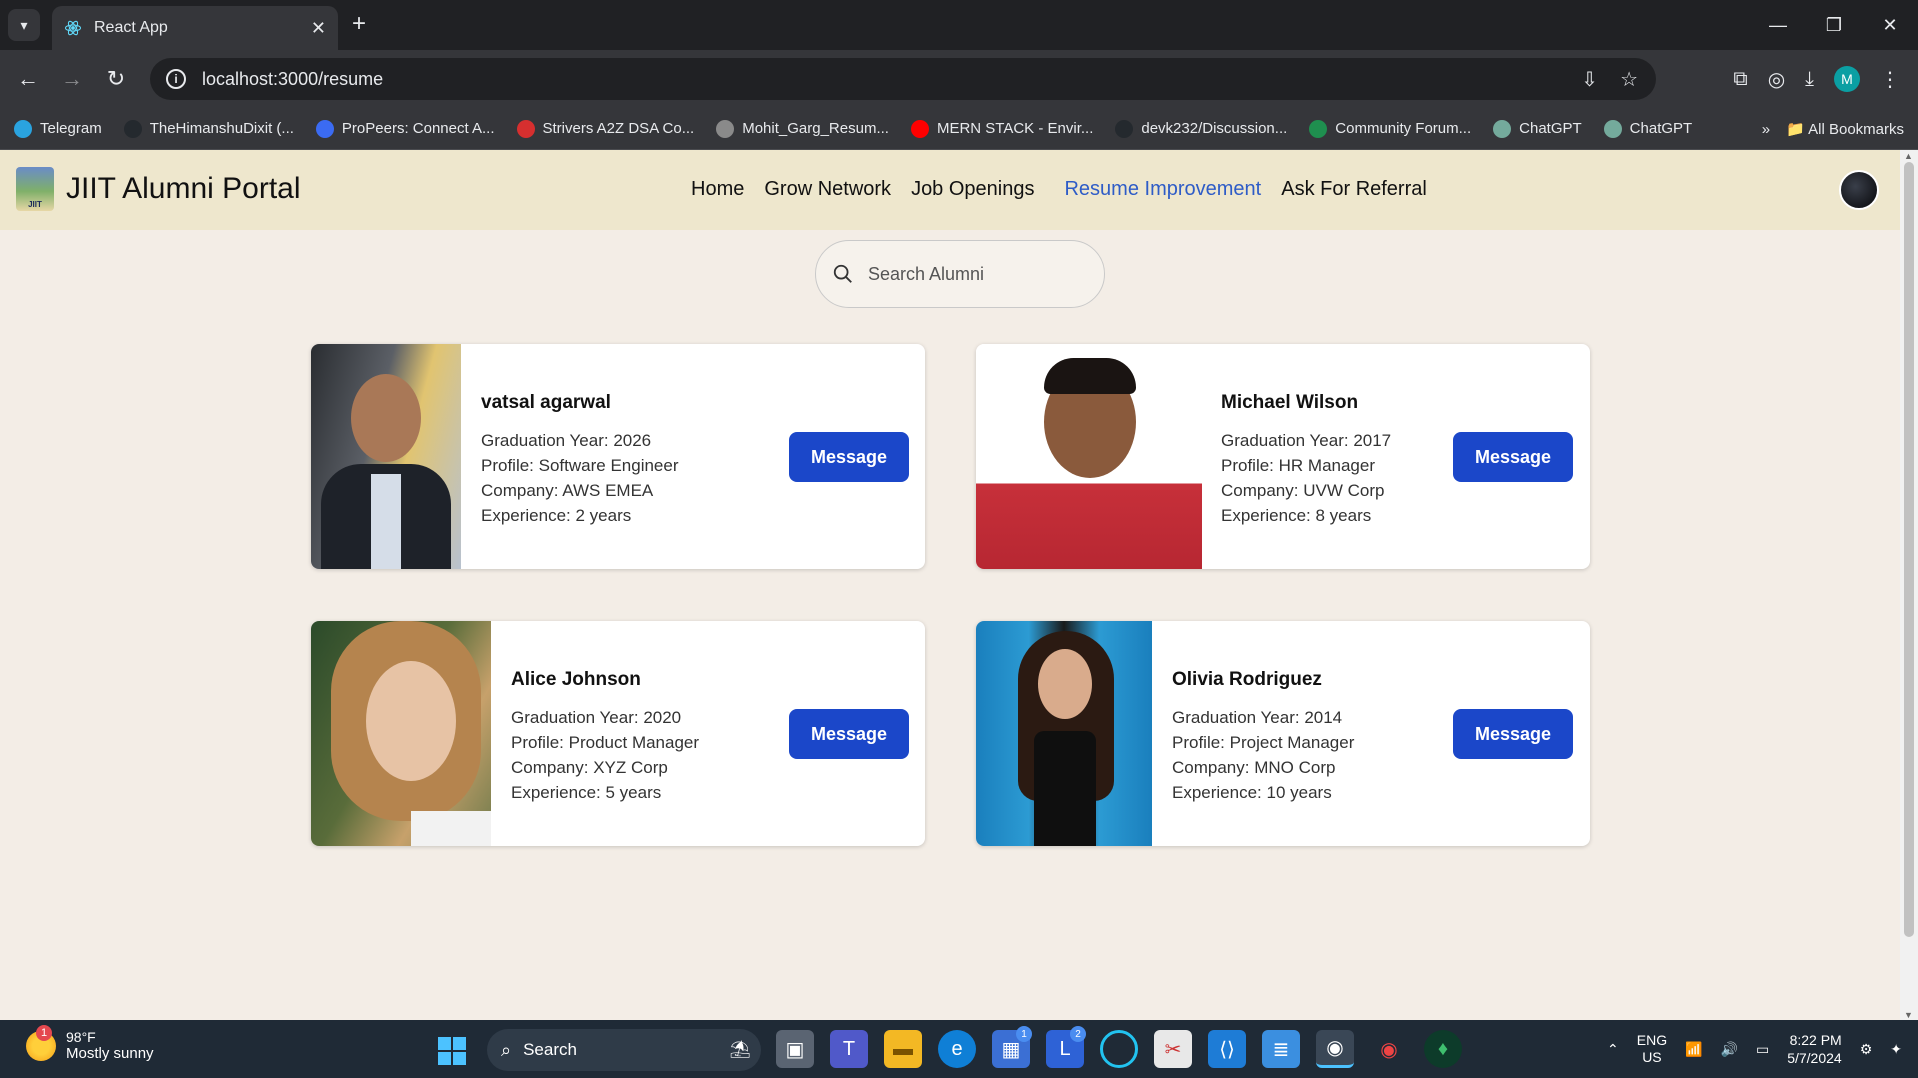 Image resolution: width=1918 pixels, height=1078 pixels. Describe the element at coordinates (556, 515) in the screenshot. I see `experience: Experience: 2 years` at that location.